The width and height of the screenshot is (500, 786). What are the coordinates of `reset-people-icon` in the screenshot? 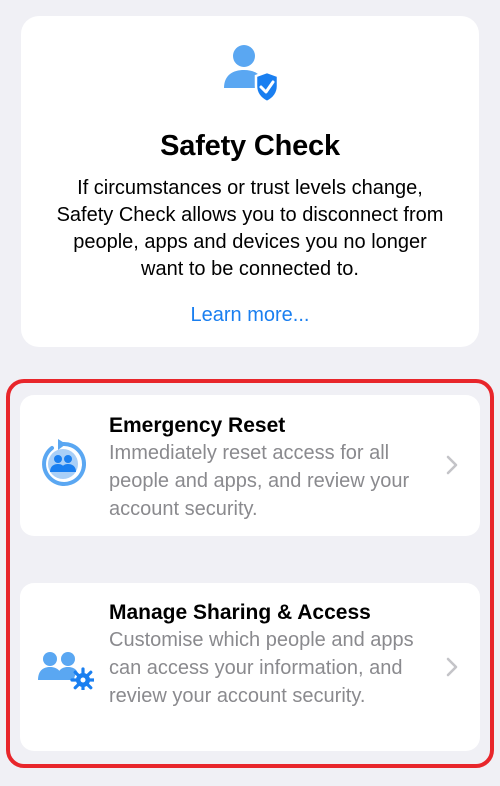 It's located at (64, 462).